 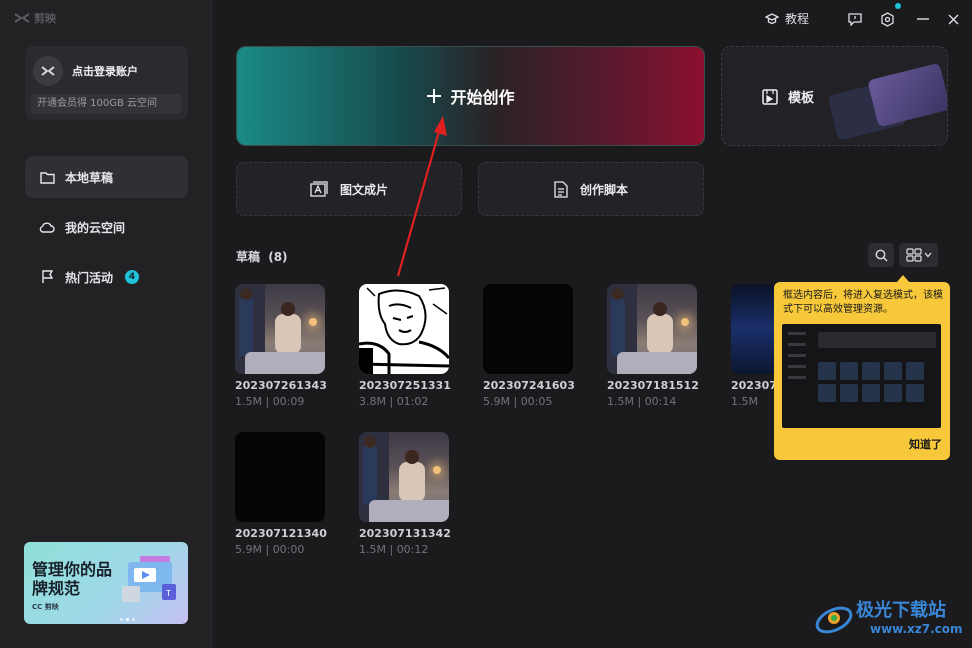 I want to click on draft-tile: 202307121340 5.9M | 00:00, so click(x=281, y=494).